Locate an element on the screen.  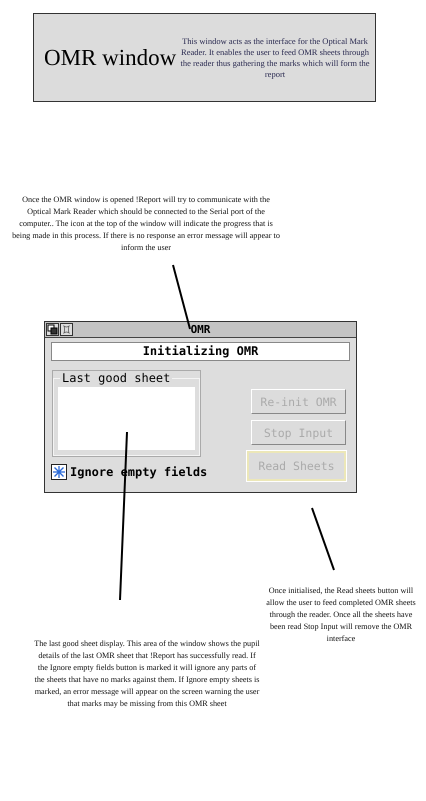
group-label: Last good sheet is located at coordinates (116, 378).